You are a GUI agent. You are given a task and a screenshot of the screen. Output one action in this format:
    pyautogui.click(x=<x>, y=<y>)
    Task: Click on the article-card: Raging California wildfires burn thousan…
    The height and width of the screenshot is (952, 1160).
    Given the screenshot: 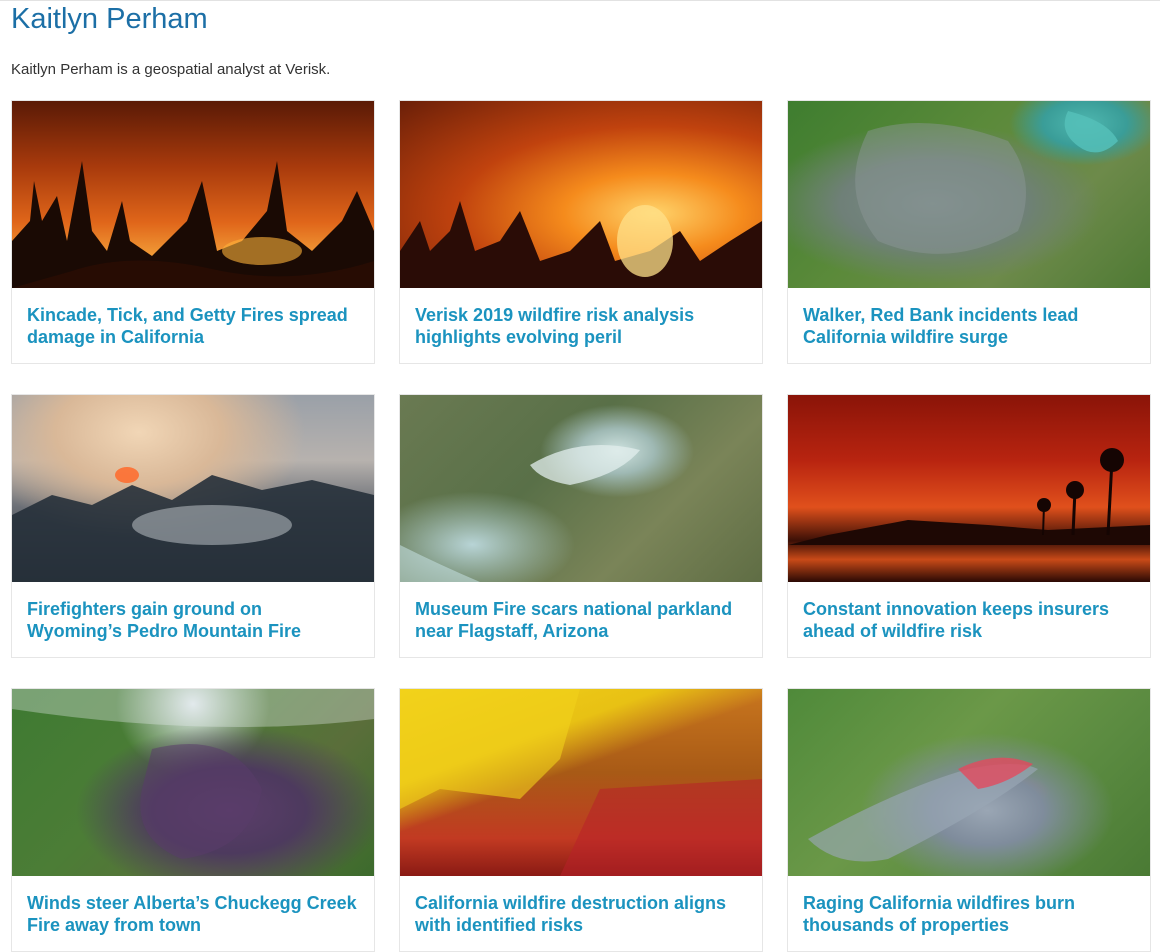 What is the action you would take?
    pyautogui.click(x=969, y=820)
    